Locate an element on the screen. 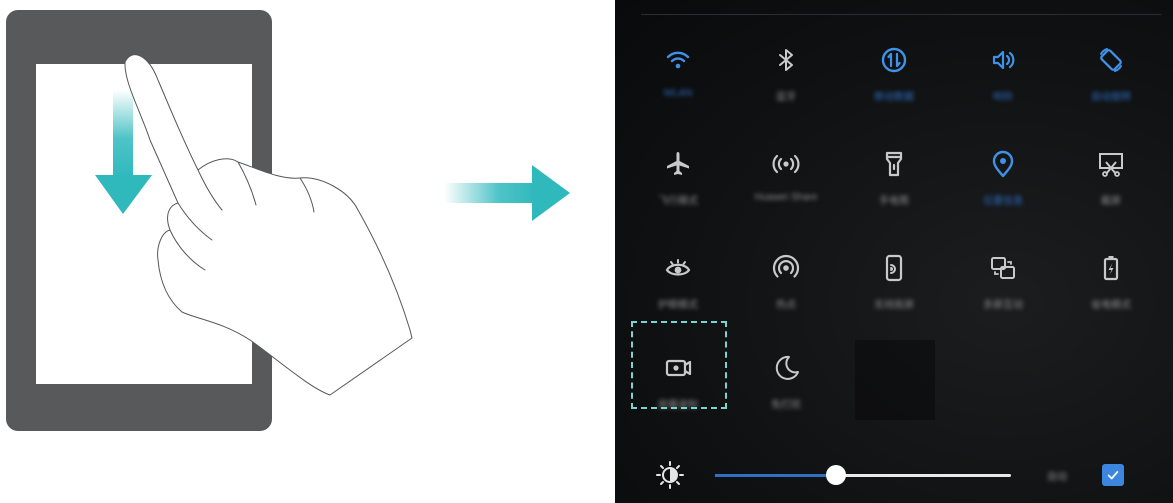  tile-mobile-data: 移动数据 is located at coordinates (894, 84).